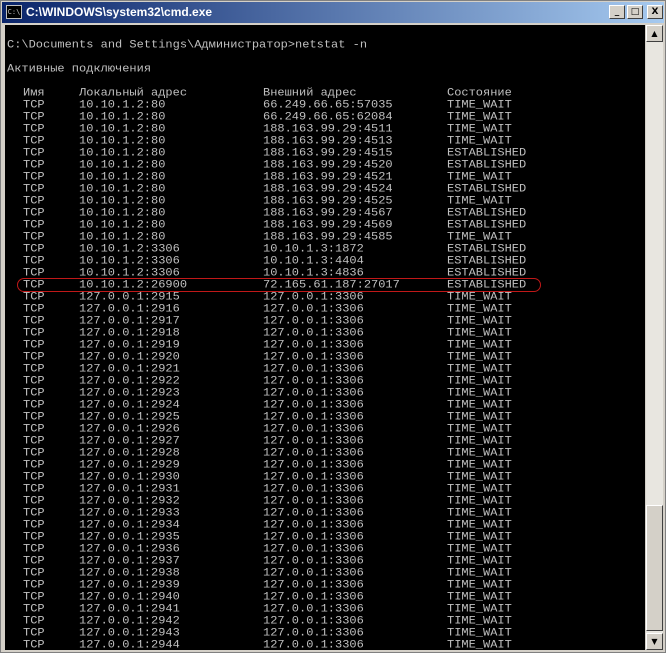  I want to click on scroll-down-button: ▼, so click(654, 641).